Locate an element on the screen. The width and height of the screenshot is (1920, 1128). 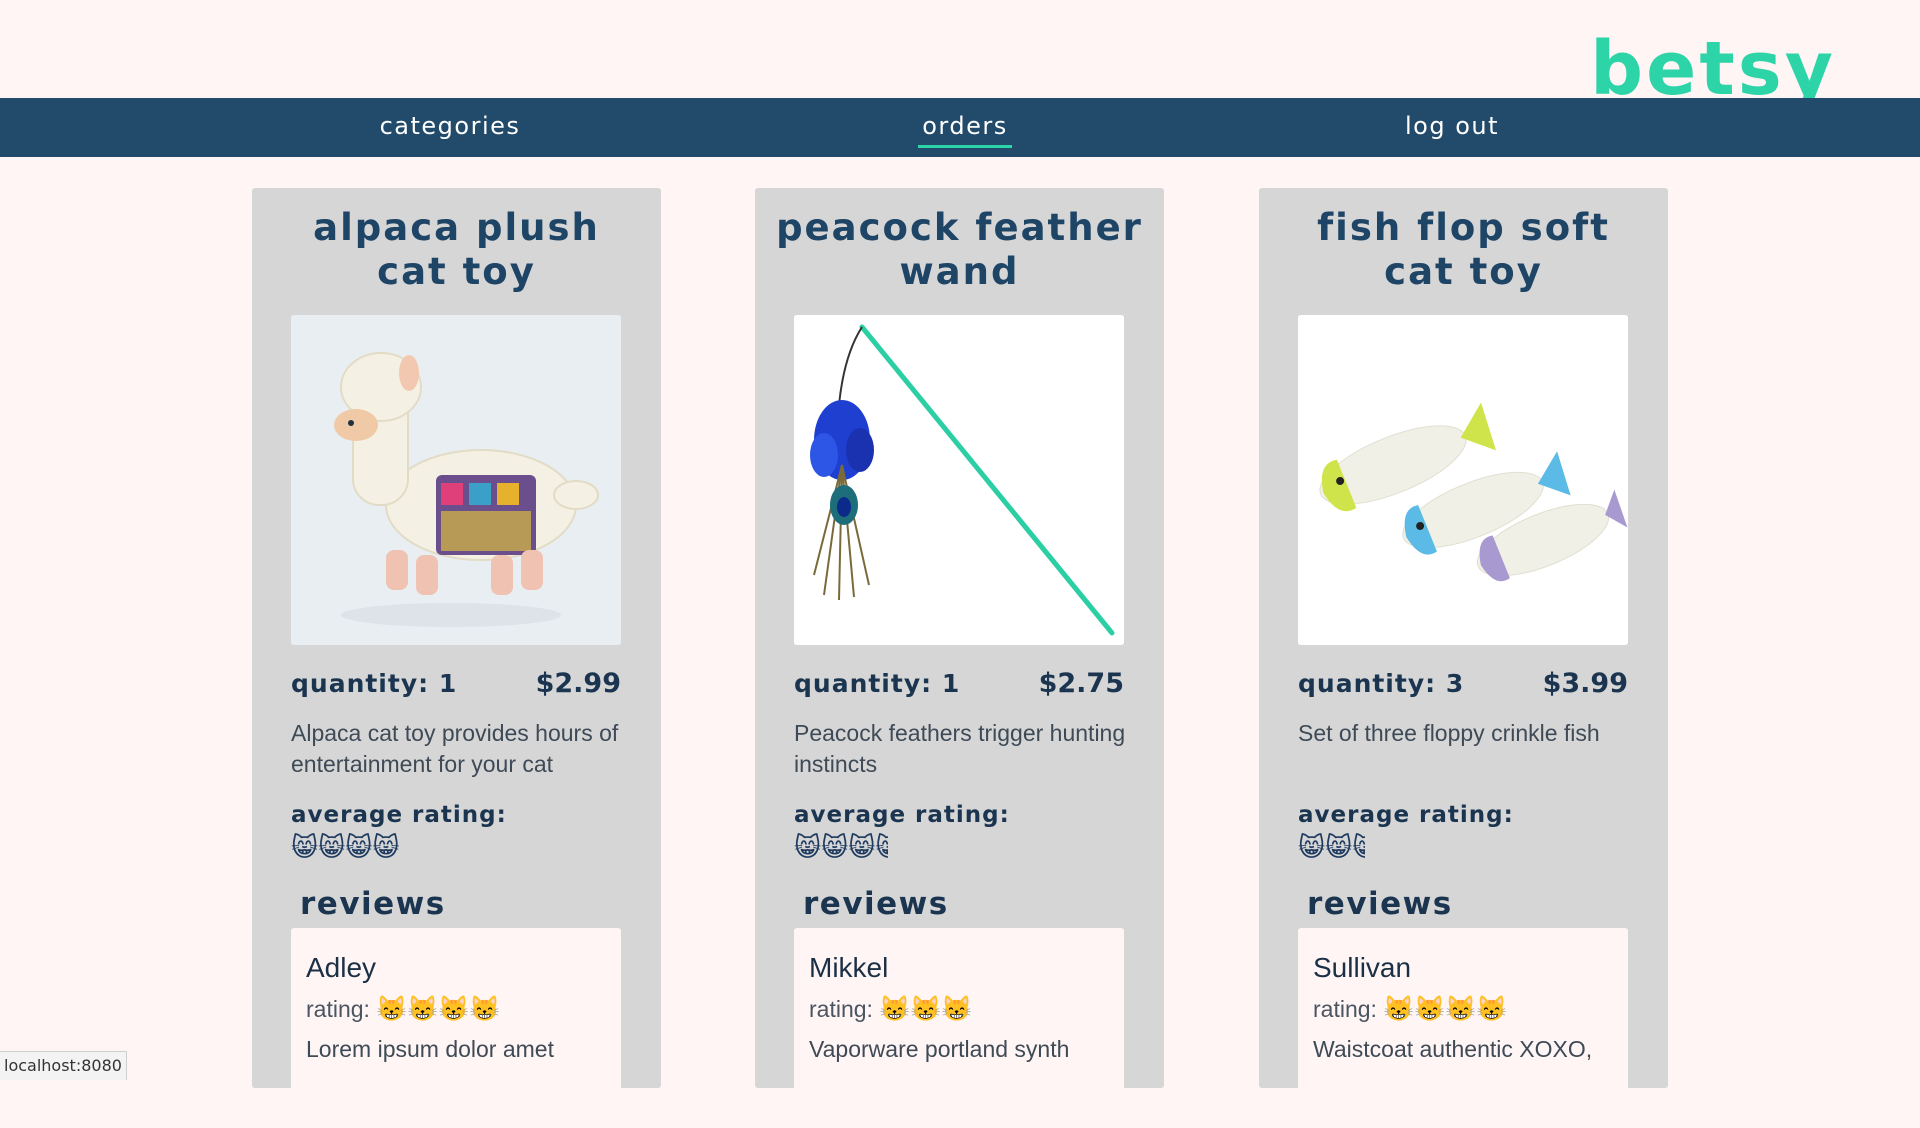
review-rating: rating: 😸😸😸 is located at coordinates (890, 1009).